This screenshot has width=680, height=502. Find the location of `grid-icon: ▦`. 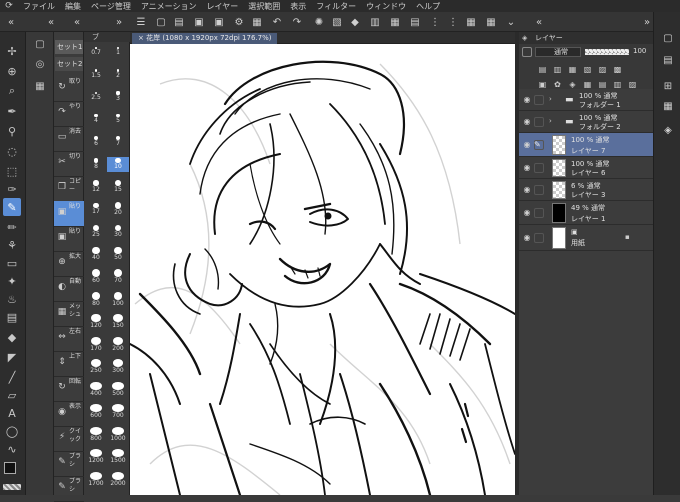

grid-icon: ▦ is located at coordinates (40, 86).